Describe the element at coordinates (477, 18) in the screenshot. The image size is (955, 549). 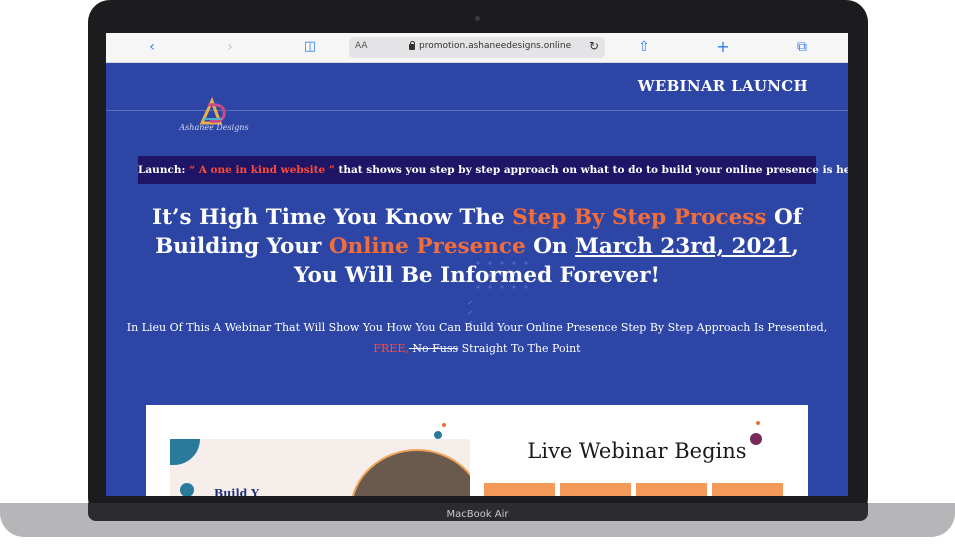
I see `camera-dot` at that location.